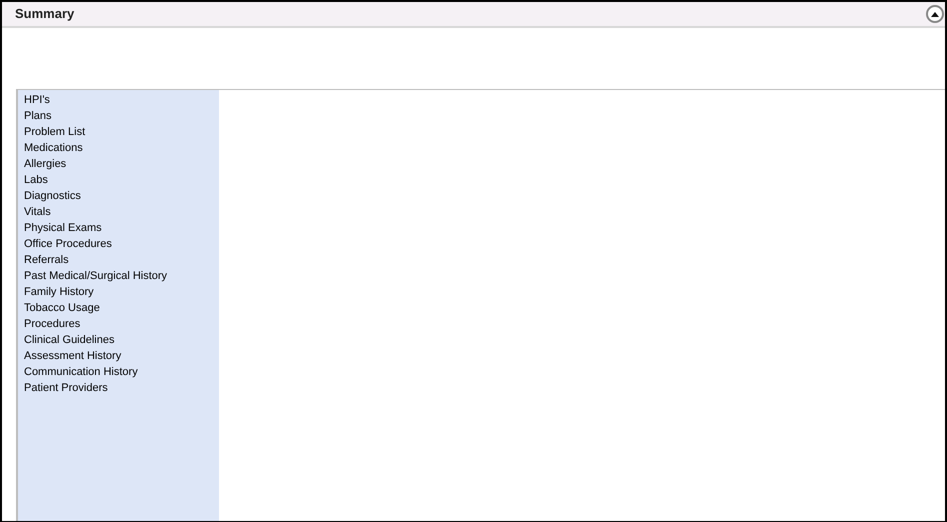 The width and height of the screenshot is (947, 522). I want to click on sidebar-item: Allergies, so click(121, 164).